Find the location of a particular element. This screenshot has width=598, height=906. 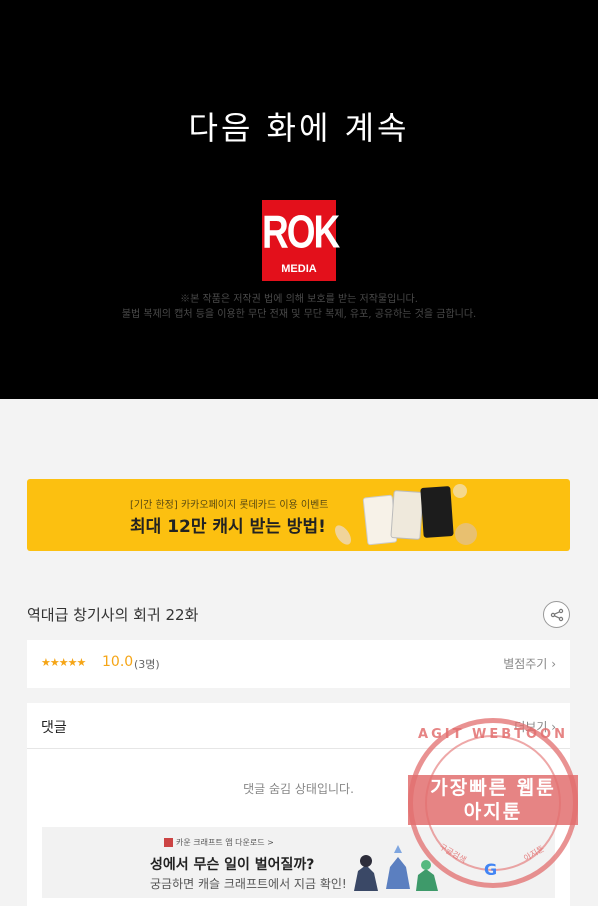

rating-stars: ★★★★★ is located at coordinates (63, 662).